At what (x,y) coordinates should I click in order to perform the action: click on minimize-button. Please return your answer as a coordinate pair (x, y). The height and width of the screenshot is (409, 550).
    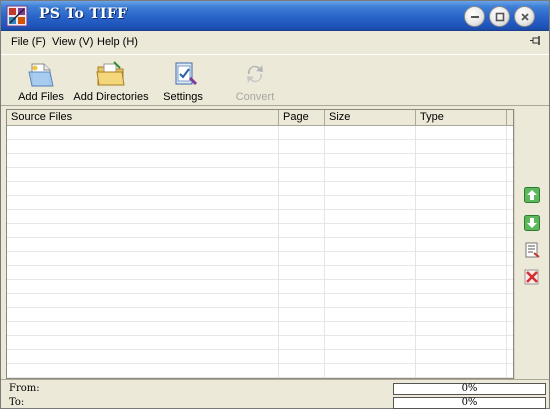
    Looking at the image, I should click on (474, 16).